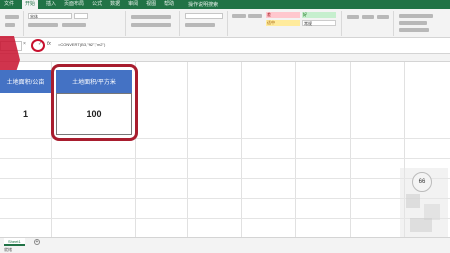  What do you see at coordinates (283, 23) in the screenshot?
I see `style-neutral: 适中` at bounding box center [283, 23].